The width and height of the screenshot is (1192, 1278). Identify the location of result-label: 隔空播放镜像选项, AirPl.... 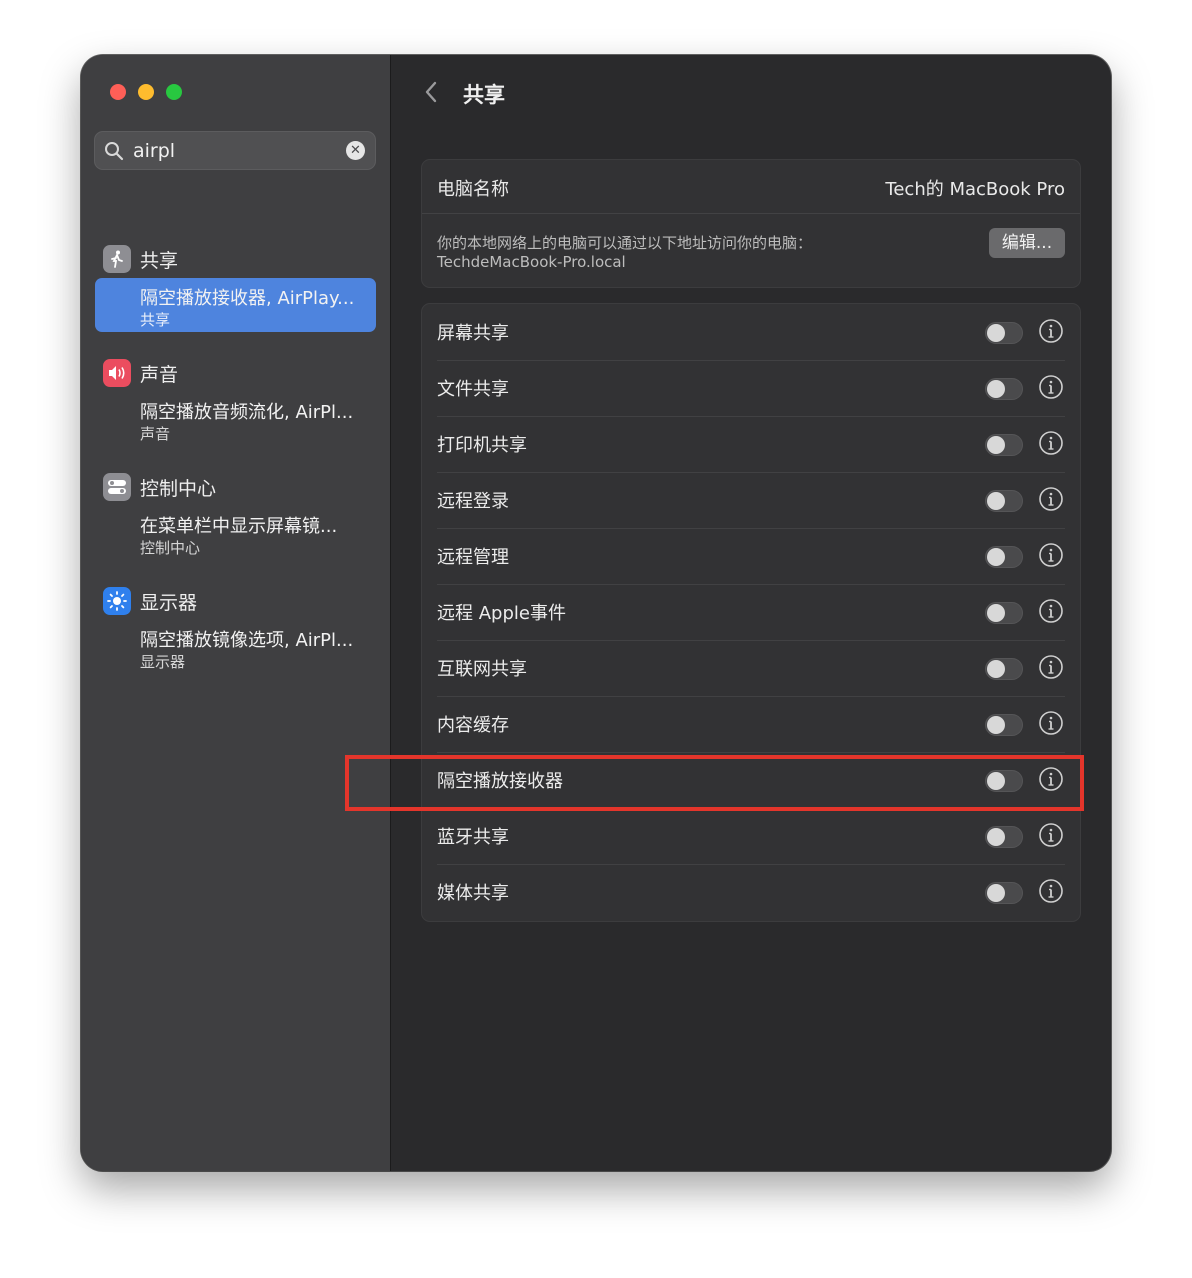
(247, 640).